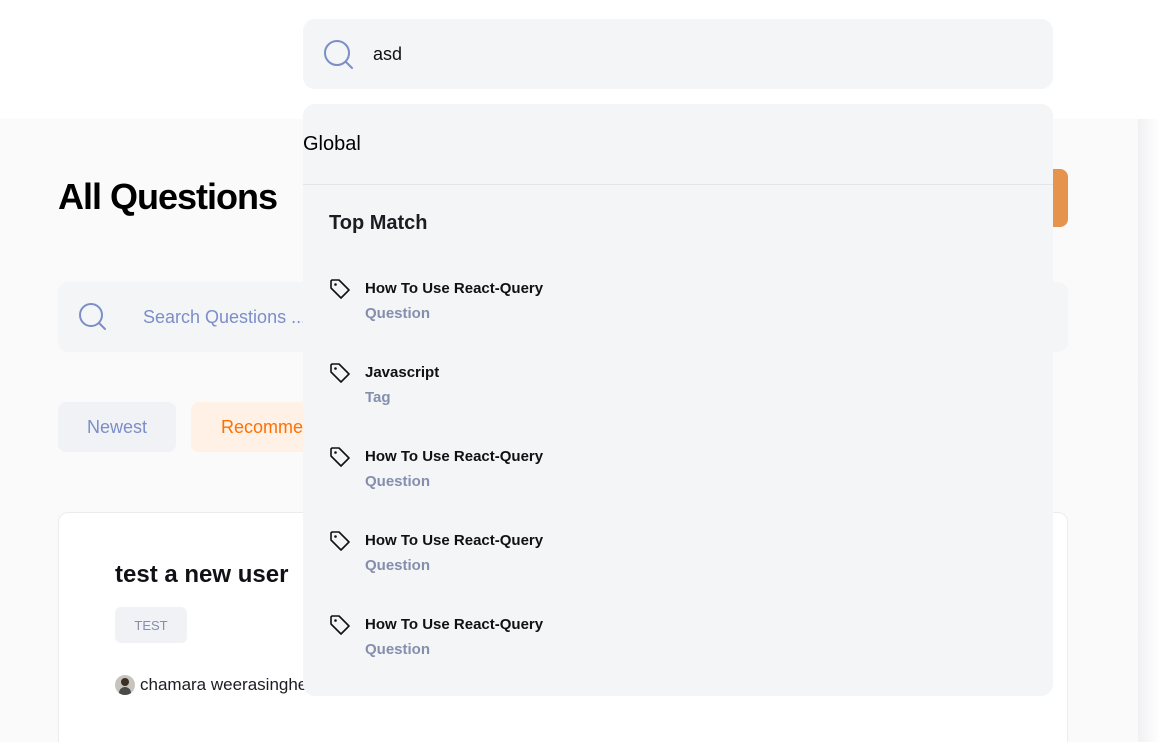 The height and width of the screenshot is (742, 1160). What do you see at coordinates (693, 54) in the screenshot?
I see `global-search-input` at bounding box center [693, 54].